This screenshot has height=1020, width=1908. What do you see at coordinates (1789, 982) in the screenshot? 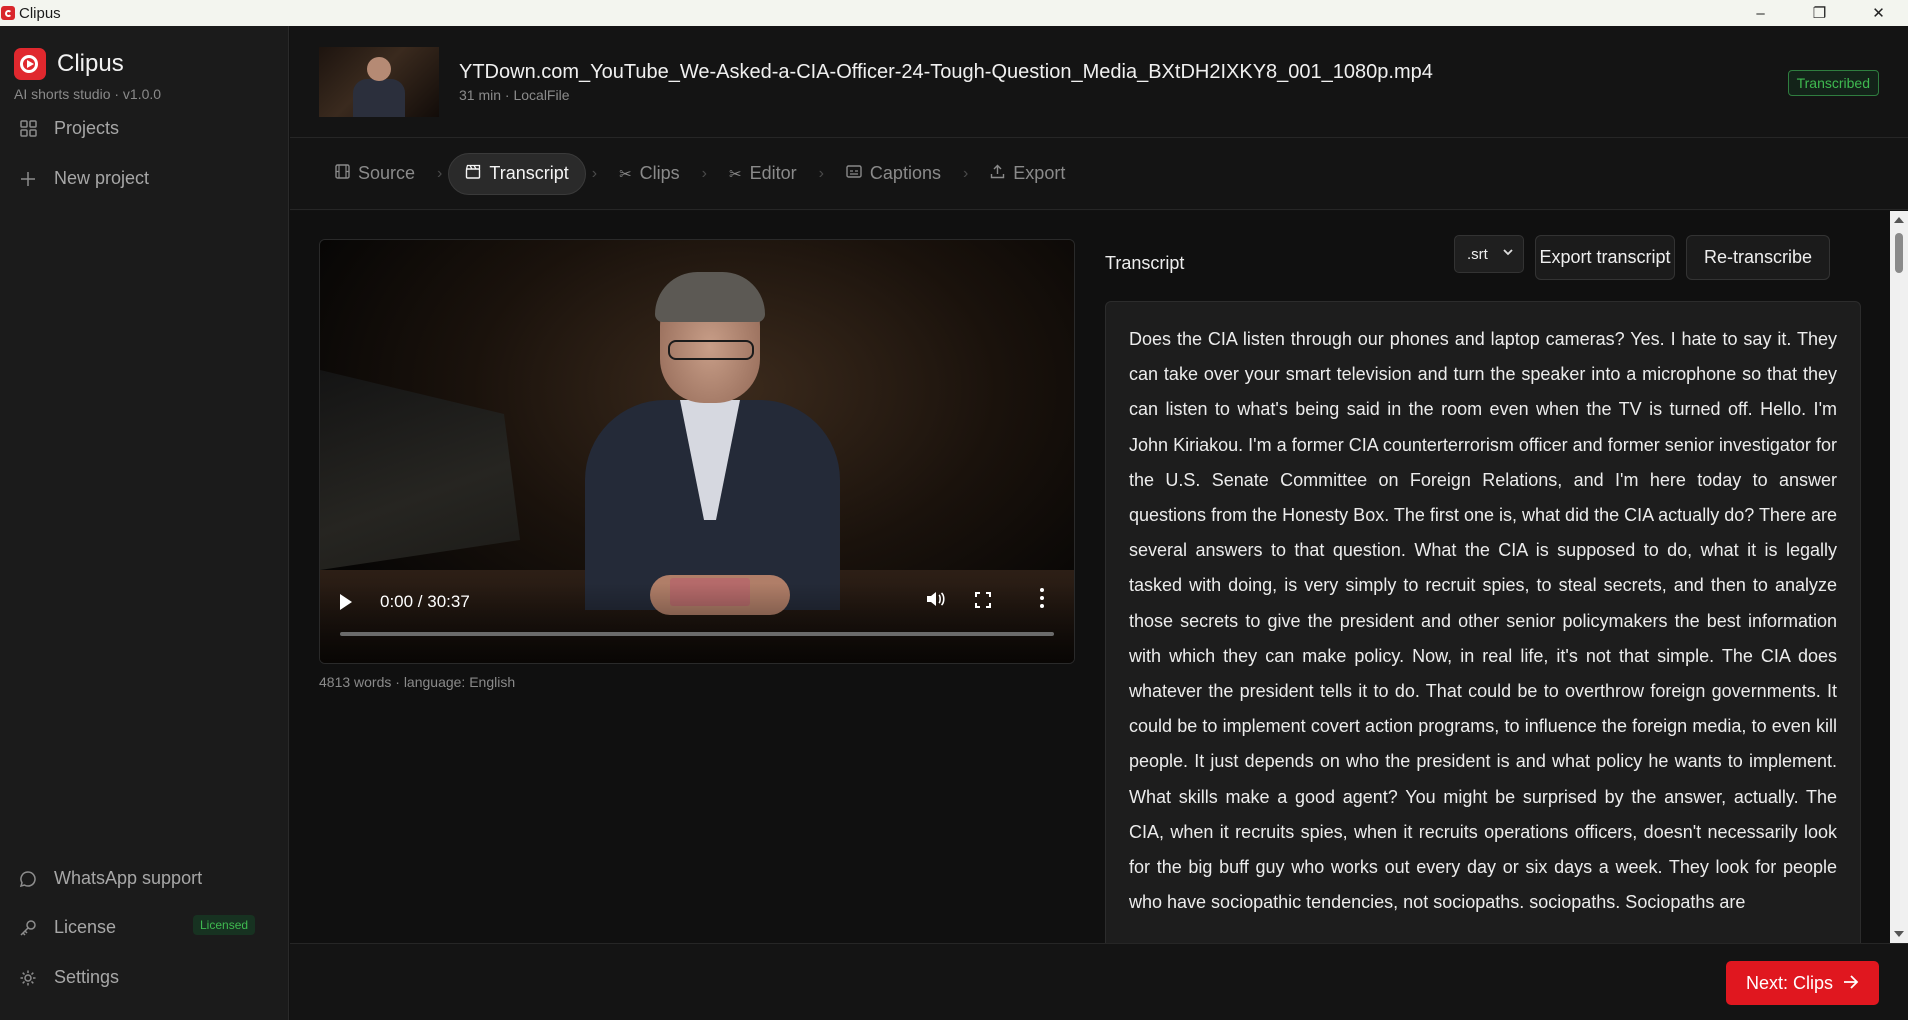
I see `next-button-label: Next: Clips` at bounding box center [1789, 982].